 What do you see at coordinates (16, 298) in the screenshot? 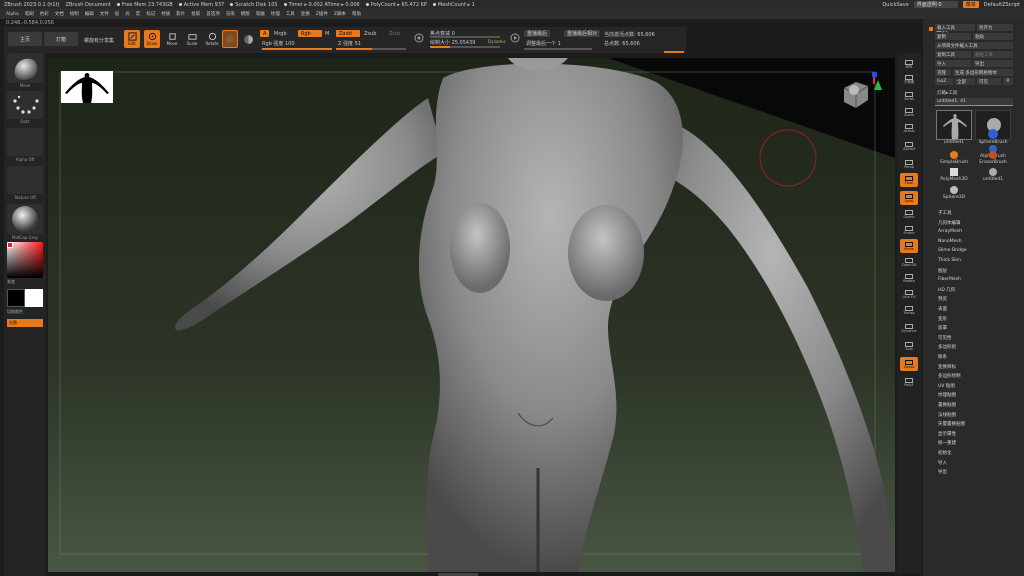
I see `secondary-color-swatch` at bounding box center [16, 298].